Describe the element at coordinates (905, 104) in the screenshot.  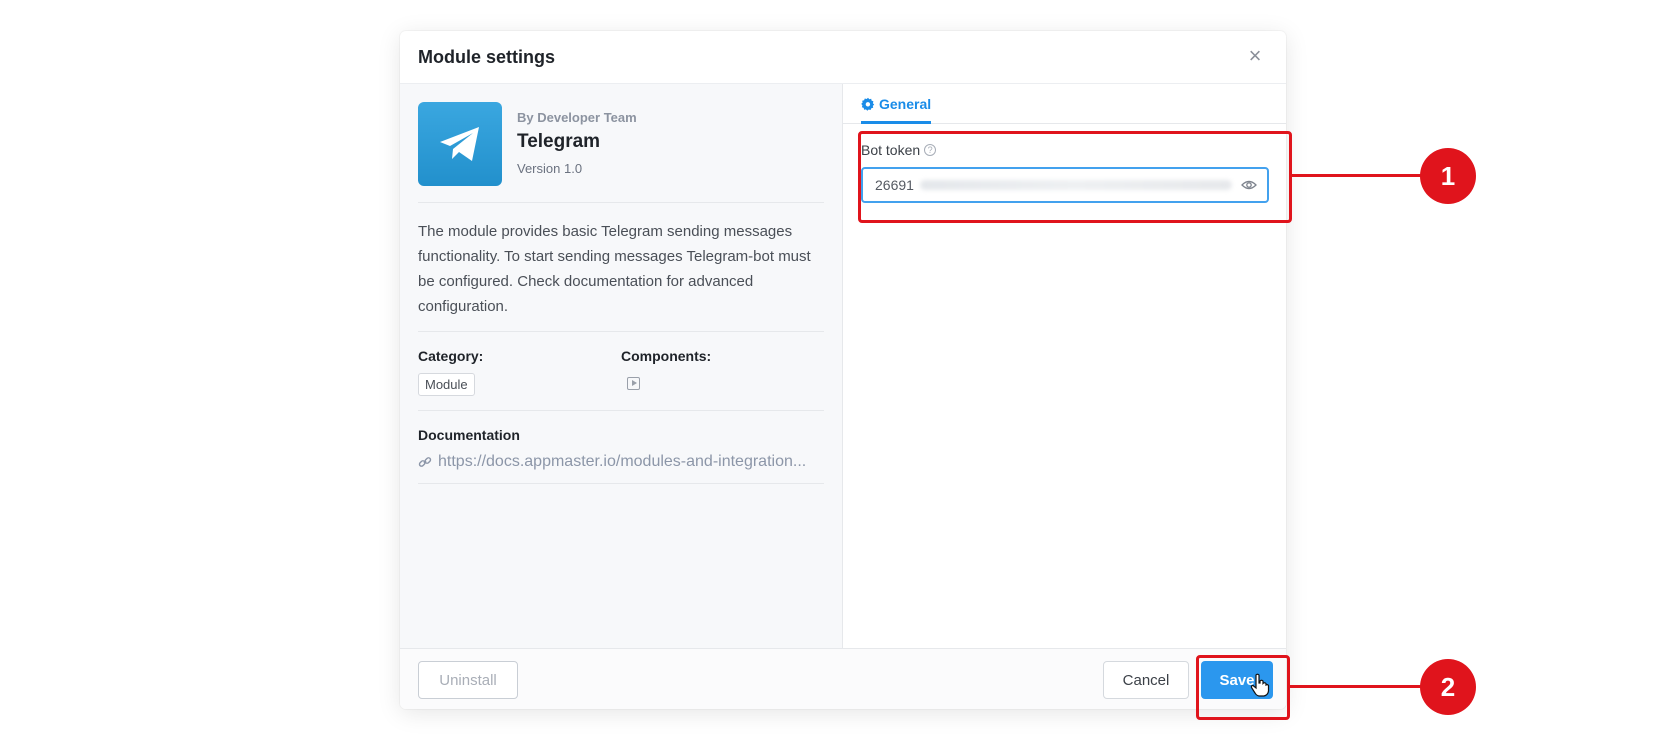
I see `tab-general-label: General` at that location.